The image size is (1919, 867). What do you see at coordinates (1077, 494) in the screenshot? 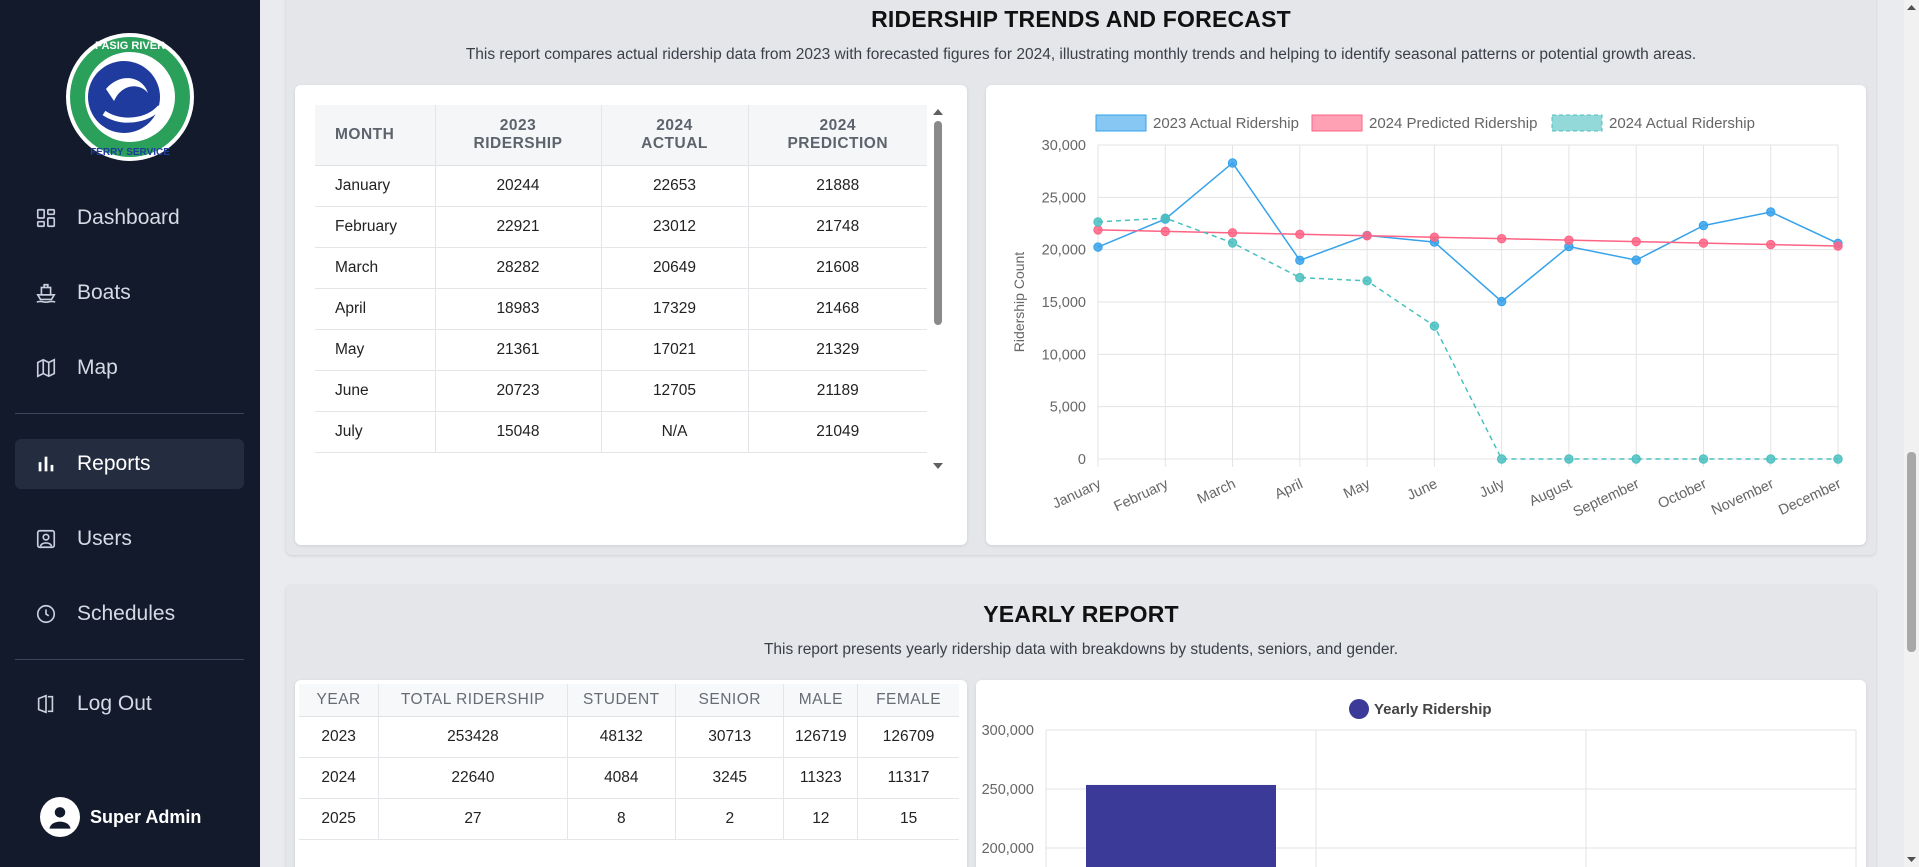
I see `x-tick-label: January` at bounding box center [1077, 494].